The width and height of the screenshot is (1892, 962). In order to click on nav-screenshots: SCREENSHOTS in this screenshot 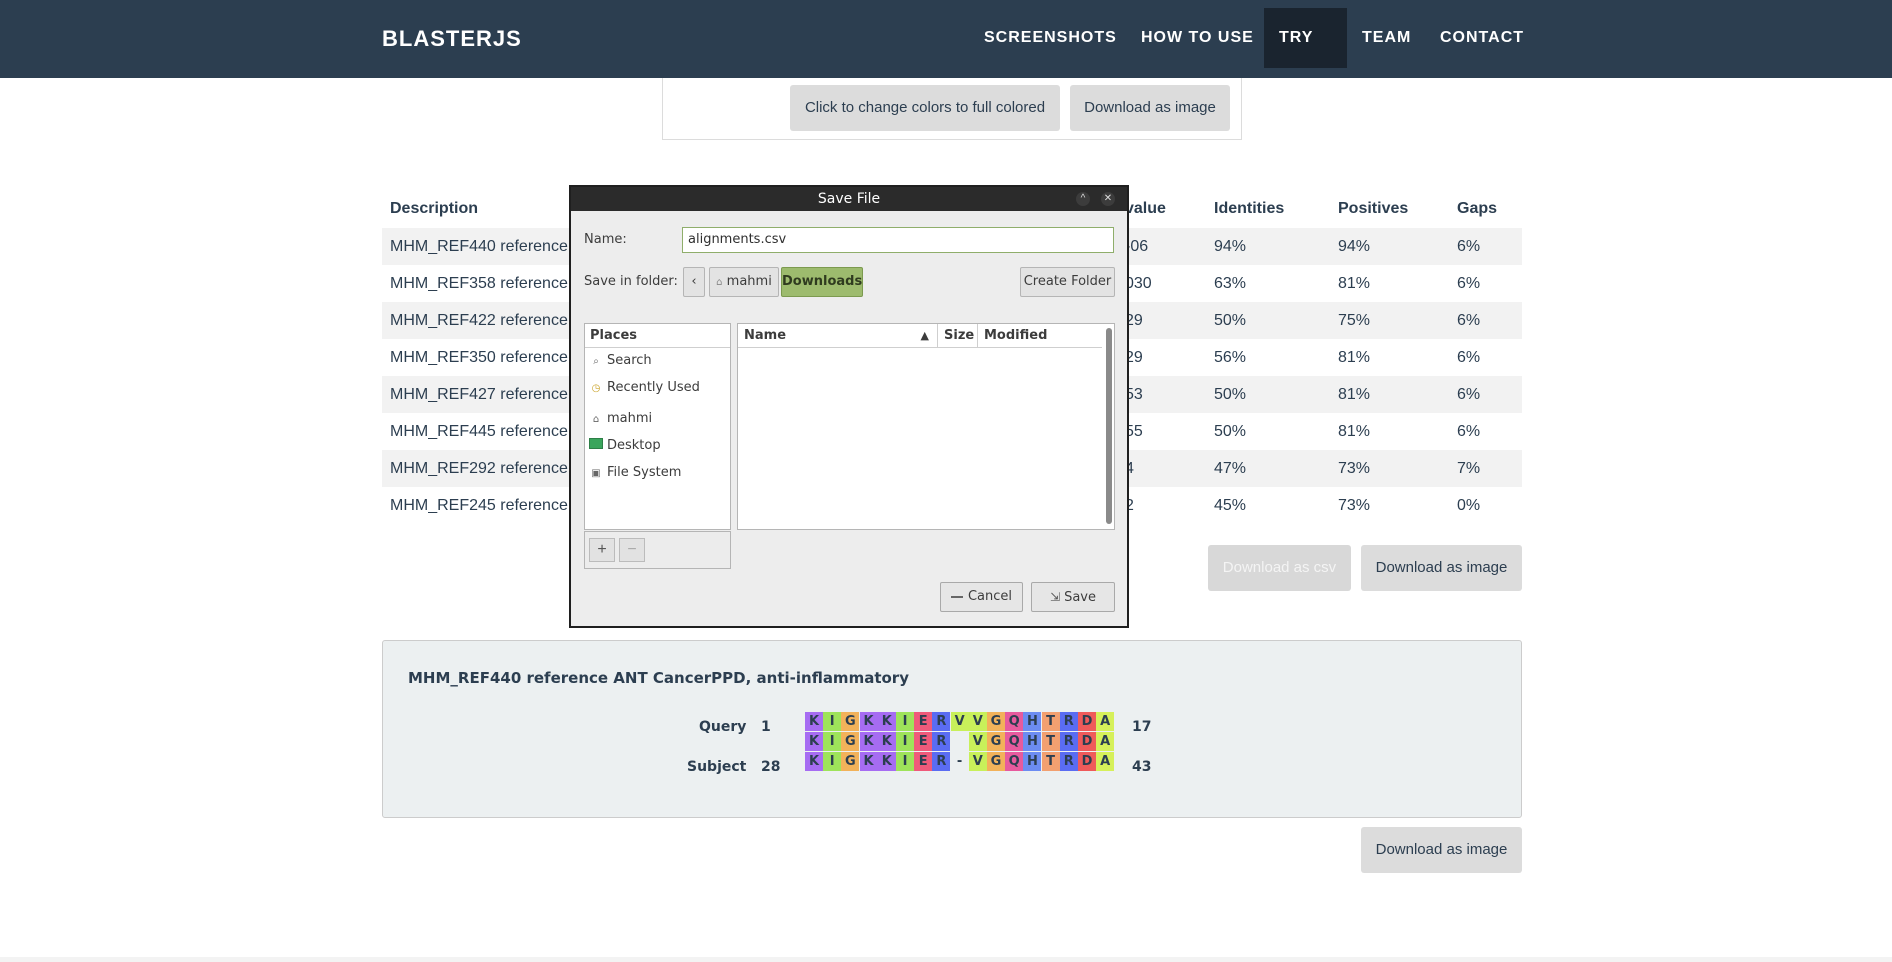, I will do `click(1050, 38)`.